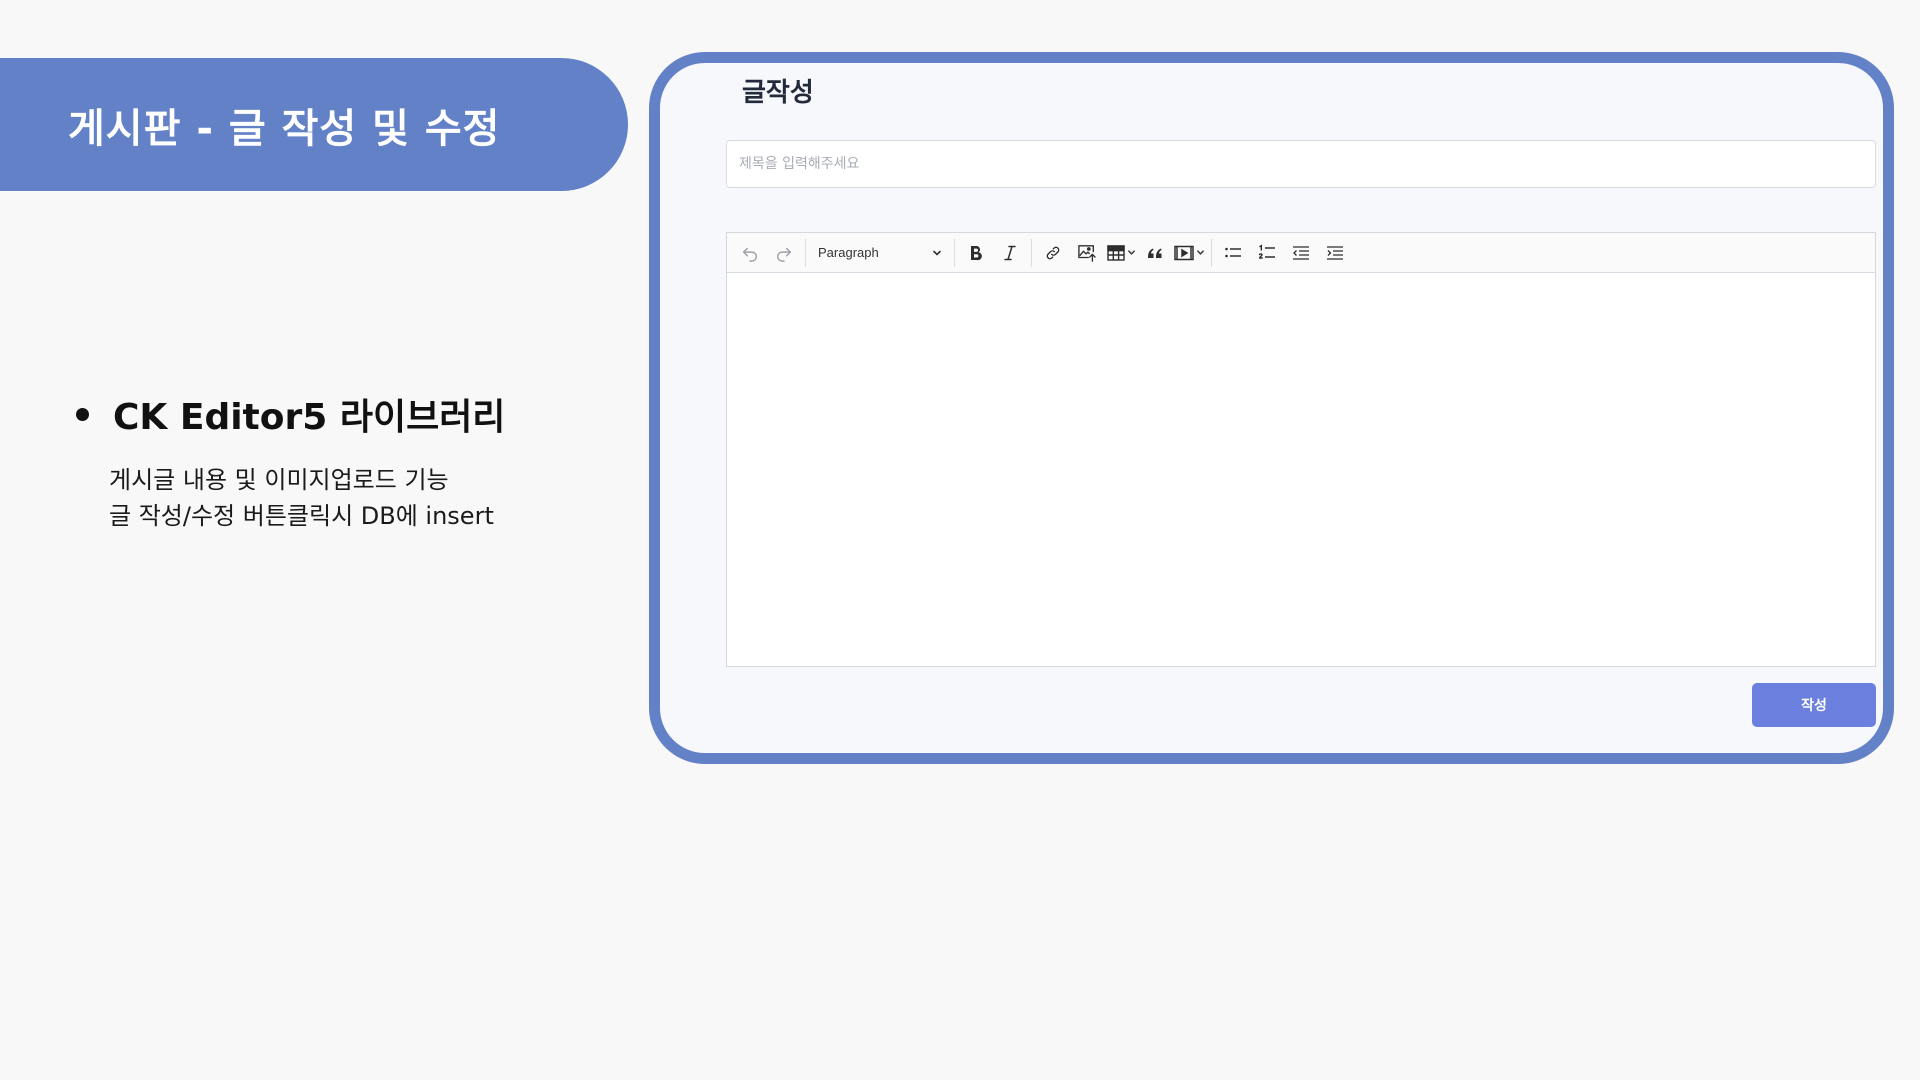 This screenshot has height=1080, width=1920. I want to click on indent-button, so click(1335, 253).